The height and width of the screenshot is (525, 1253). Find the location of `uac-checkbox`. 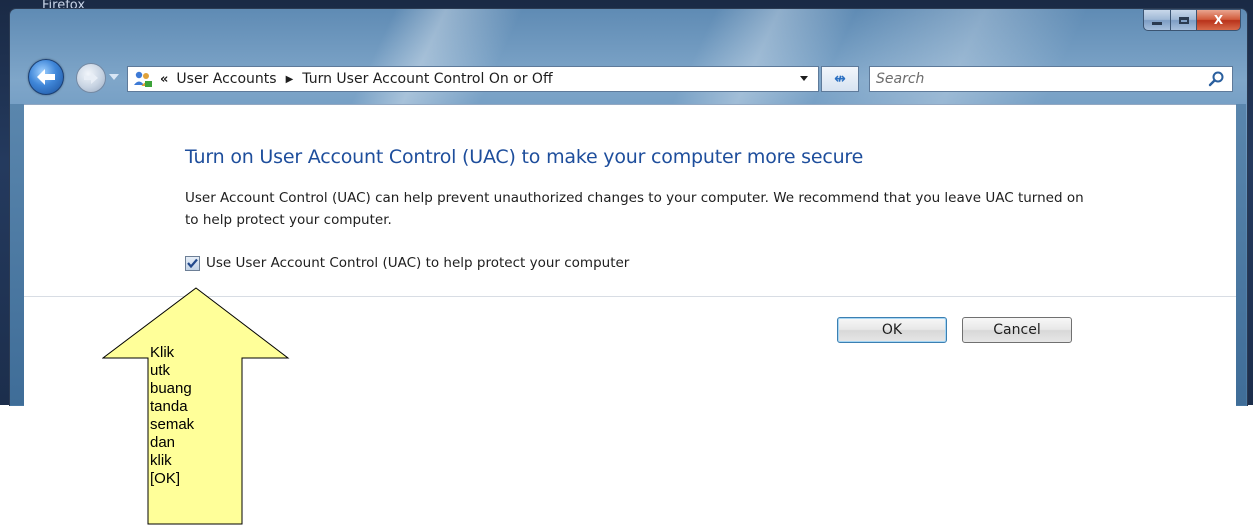

uac-checkbox is located at coordinates (192, 263).